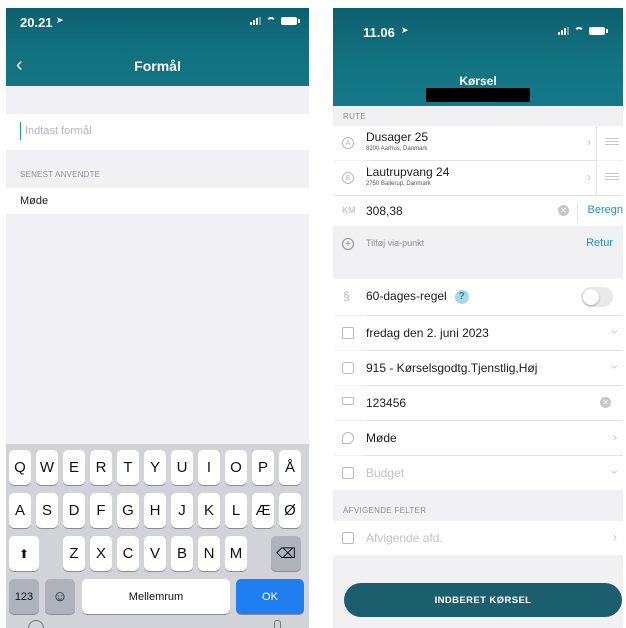  Describe the element at coordinates (406, 296) in the screenshot. I see `rule-60-label: 60-dages-regel` at that location.